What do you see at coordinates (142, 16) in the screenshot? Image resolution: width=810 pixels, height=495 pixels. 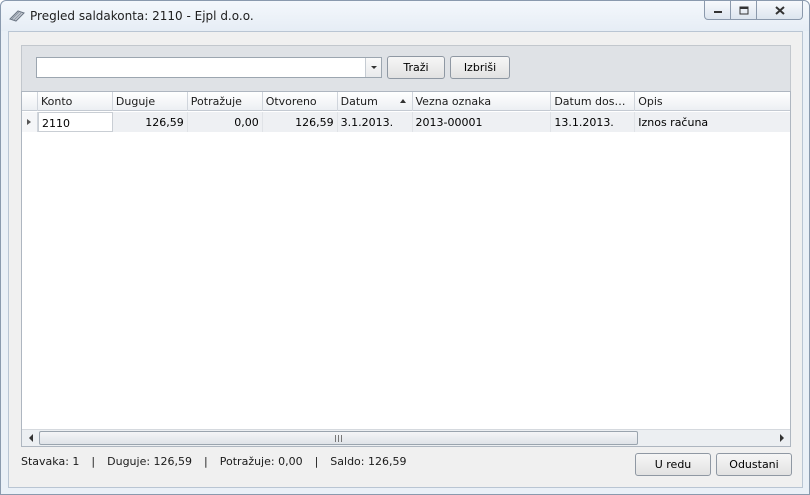 I see `window-title: Pregled saldakonta: 2110 - Ejpl d.o.o.` at bounding box center [142, 16].